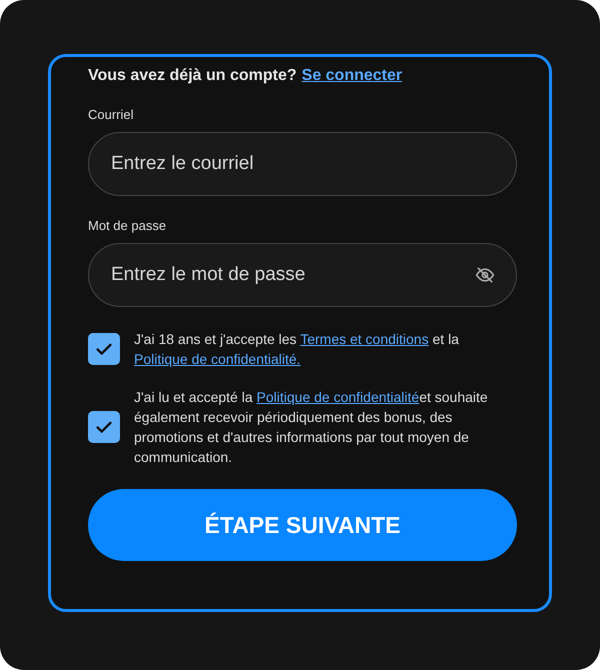 Image resolution: width=600 pixels, height=670 pixels. I want to click on policy-link: Termes et conditions, so click(364, 339).